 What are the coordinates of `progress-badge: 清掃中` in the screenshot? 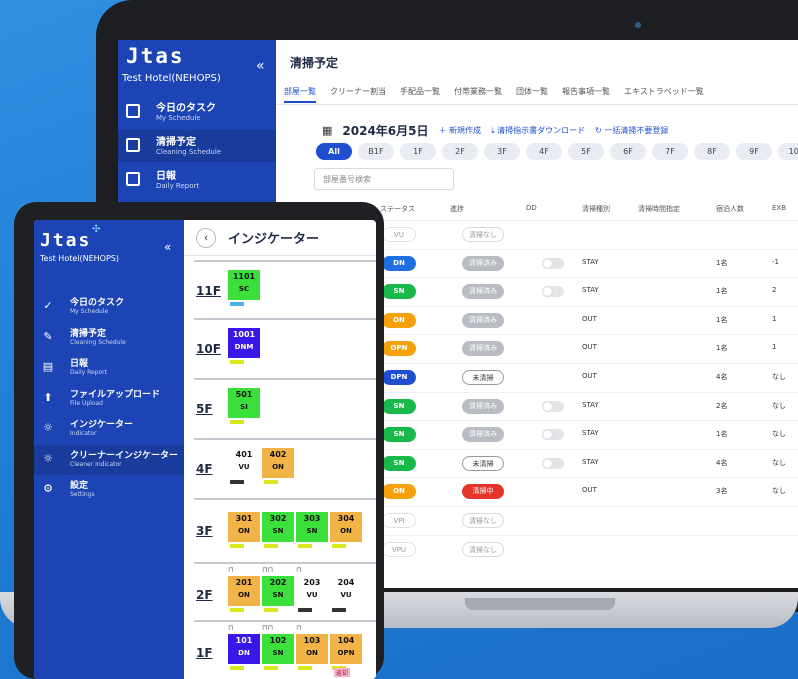 It's located at (483, 492).